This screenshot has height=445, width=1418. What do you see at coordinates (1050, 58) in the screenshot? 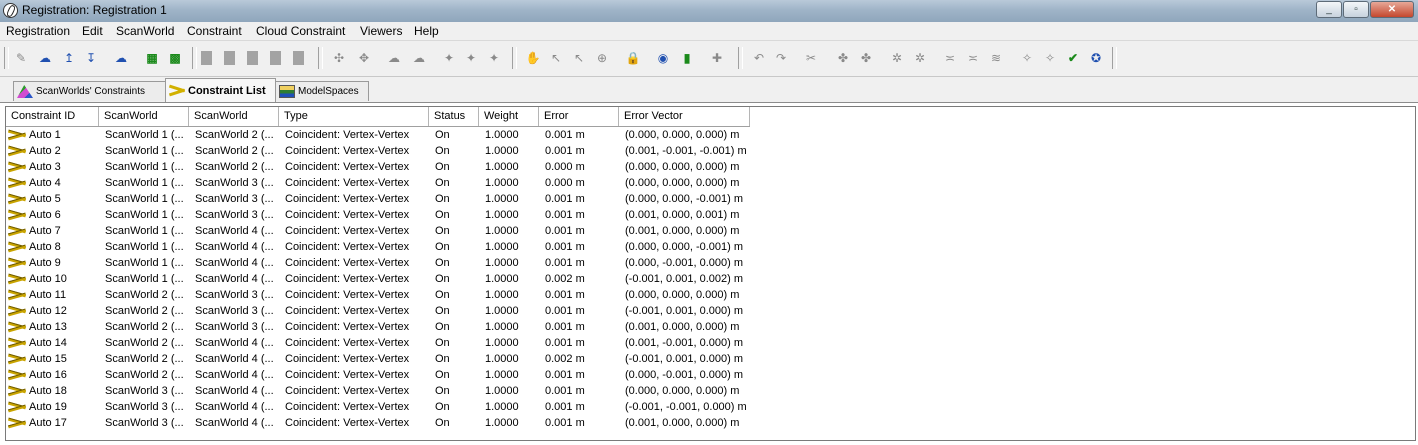
I see `wand-b-icon: ✧` at bounding box center [1050, 58].